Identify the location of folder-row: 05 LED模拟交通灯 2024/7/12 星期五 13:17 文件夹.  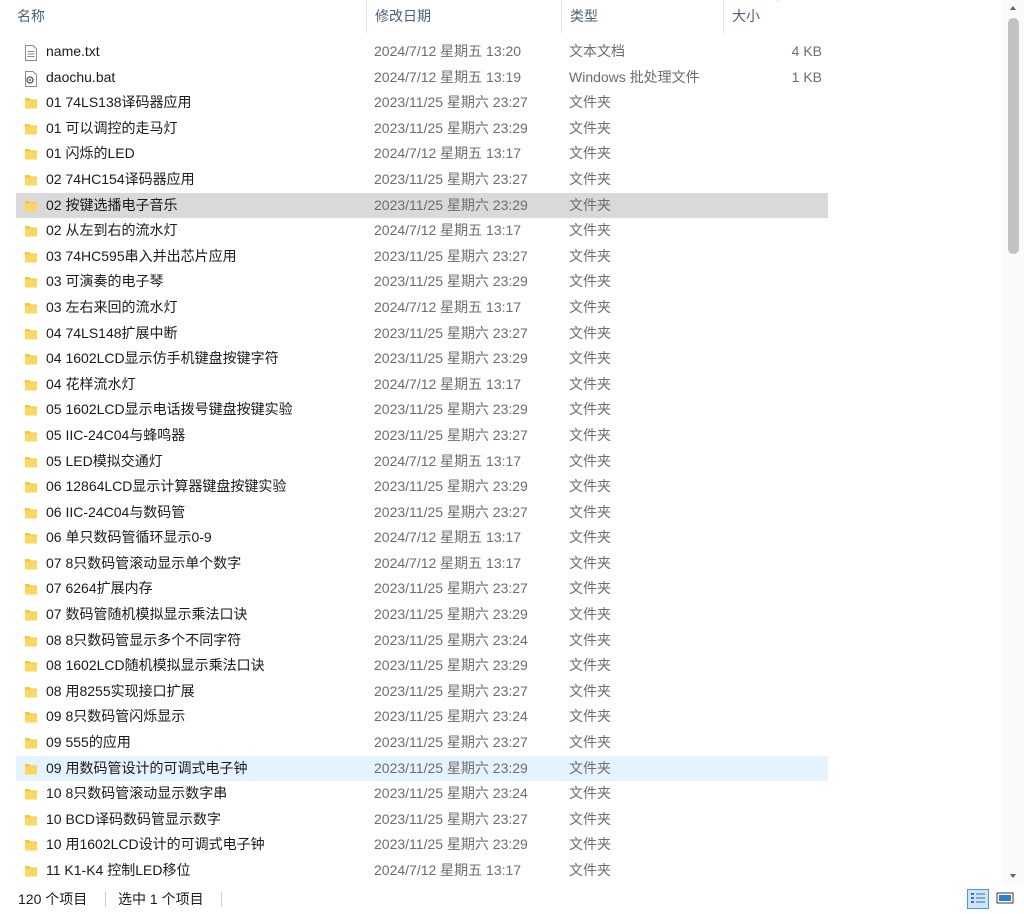
(422, 462).